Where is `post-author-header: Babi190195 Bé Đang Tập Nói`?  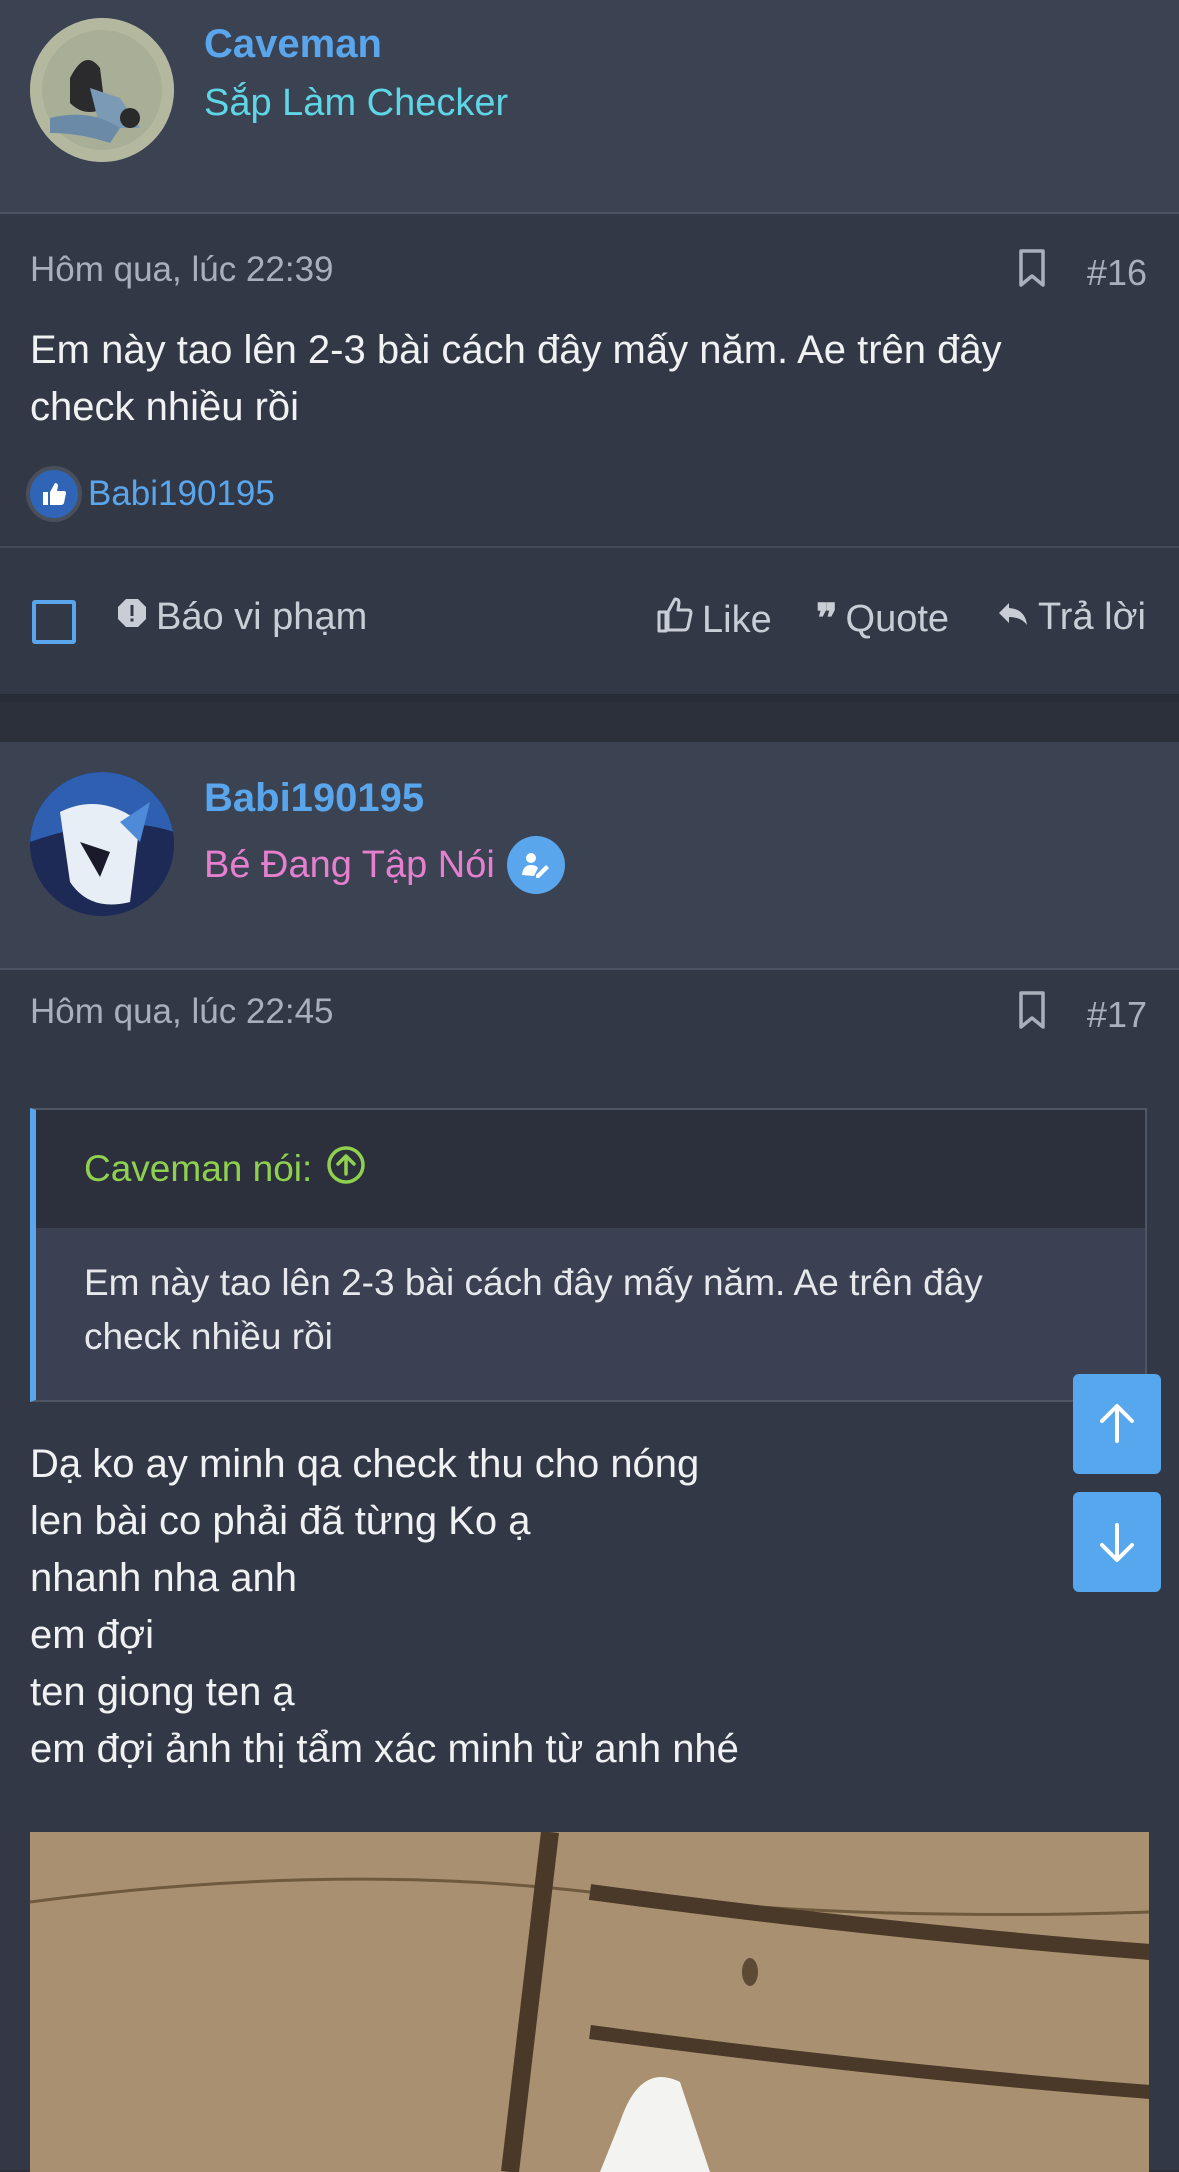
post-author-header: Babi190195 Bé Đang Tập Nói is located at coordinates (589, 856).